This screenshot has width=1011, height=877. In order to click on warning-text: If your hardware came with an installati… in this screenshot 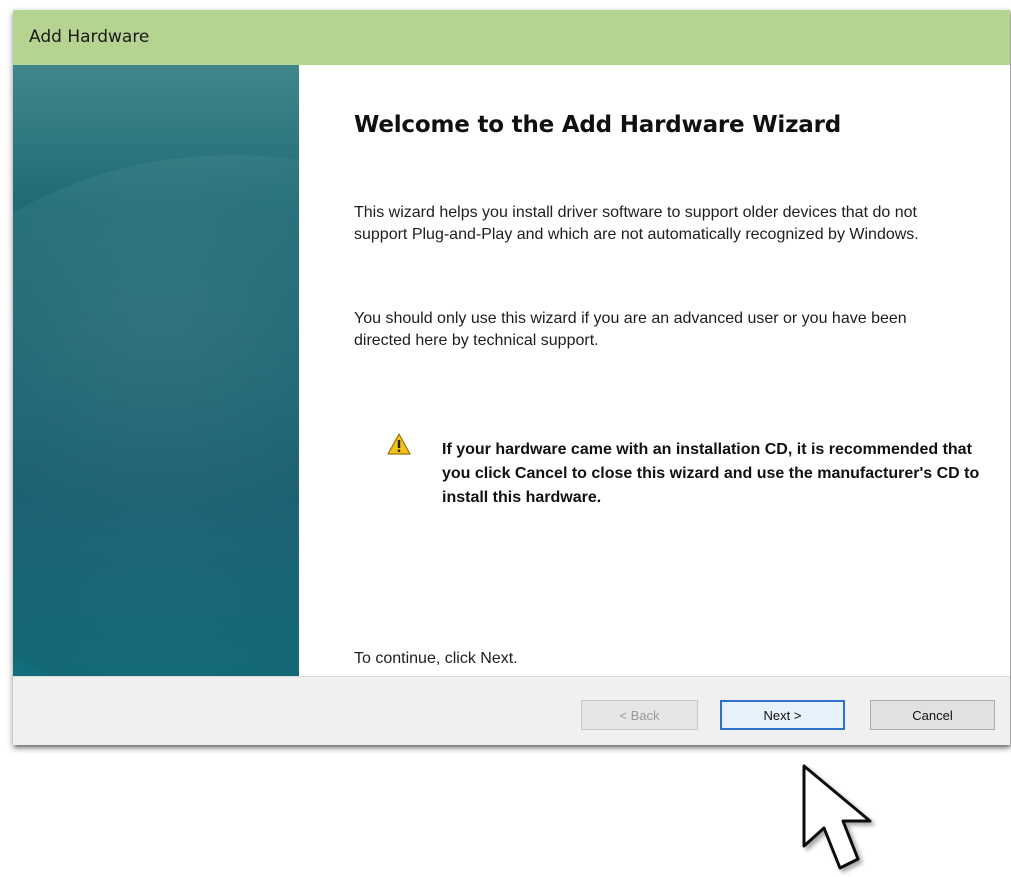, I will do `click(711, 473)`.